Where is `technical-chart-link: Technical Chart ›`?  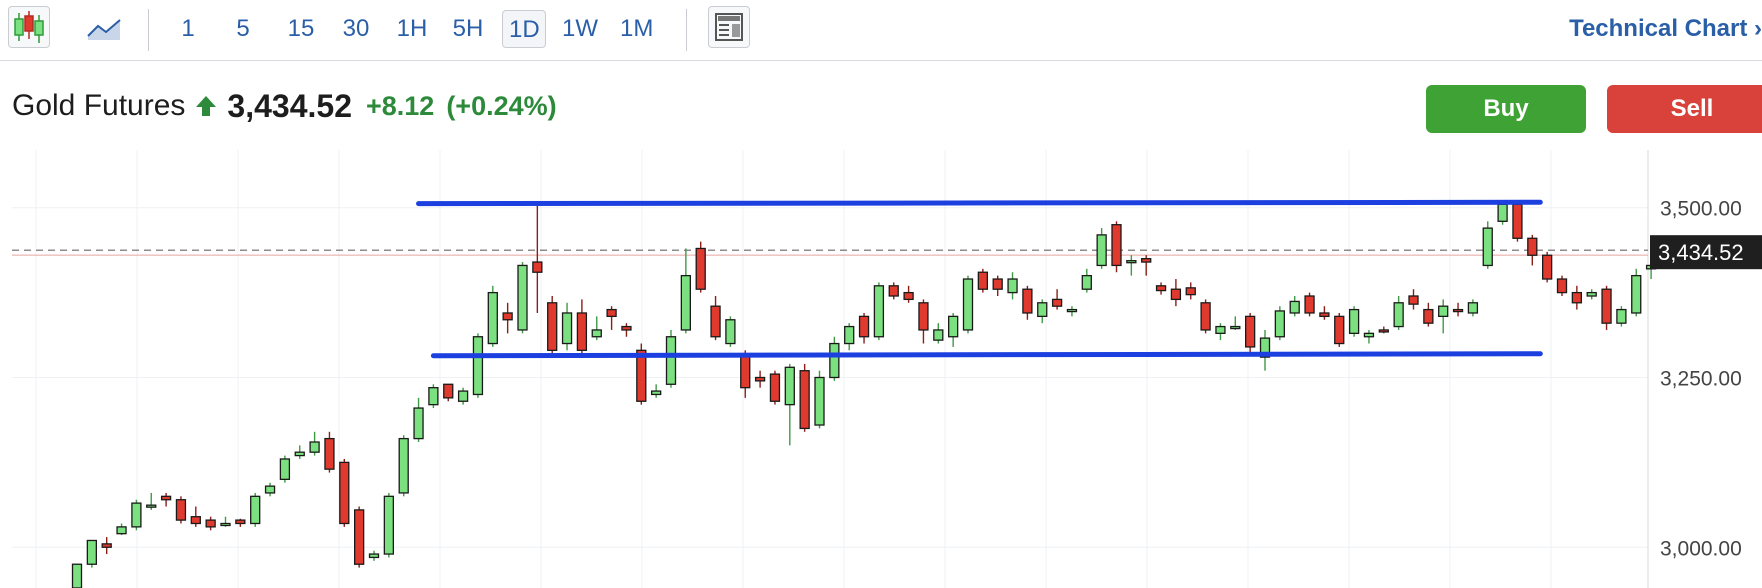 technical-chart-link: Technical Chart › is located at coordinates (1665, 29).